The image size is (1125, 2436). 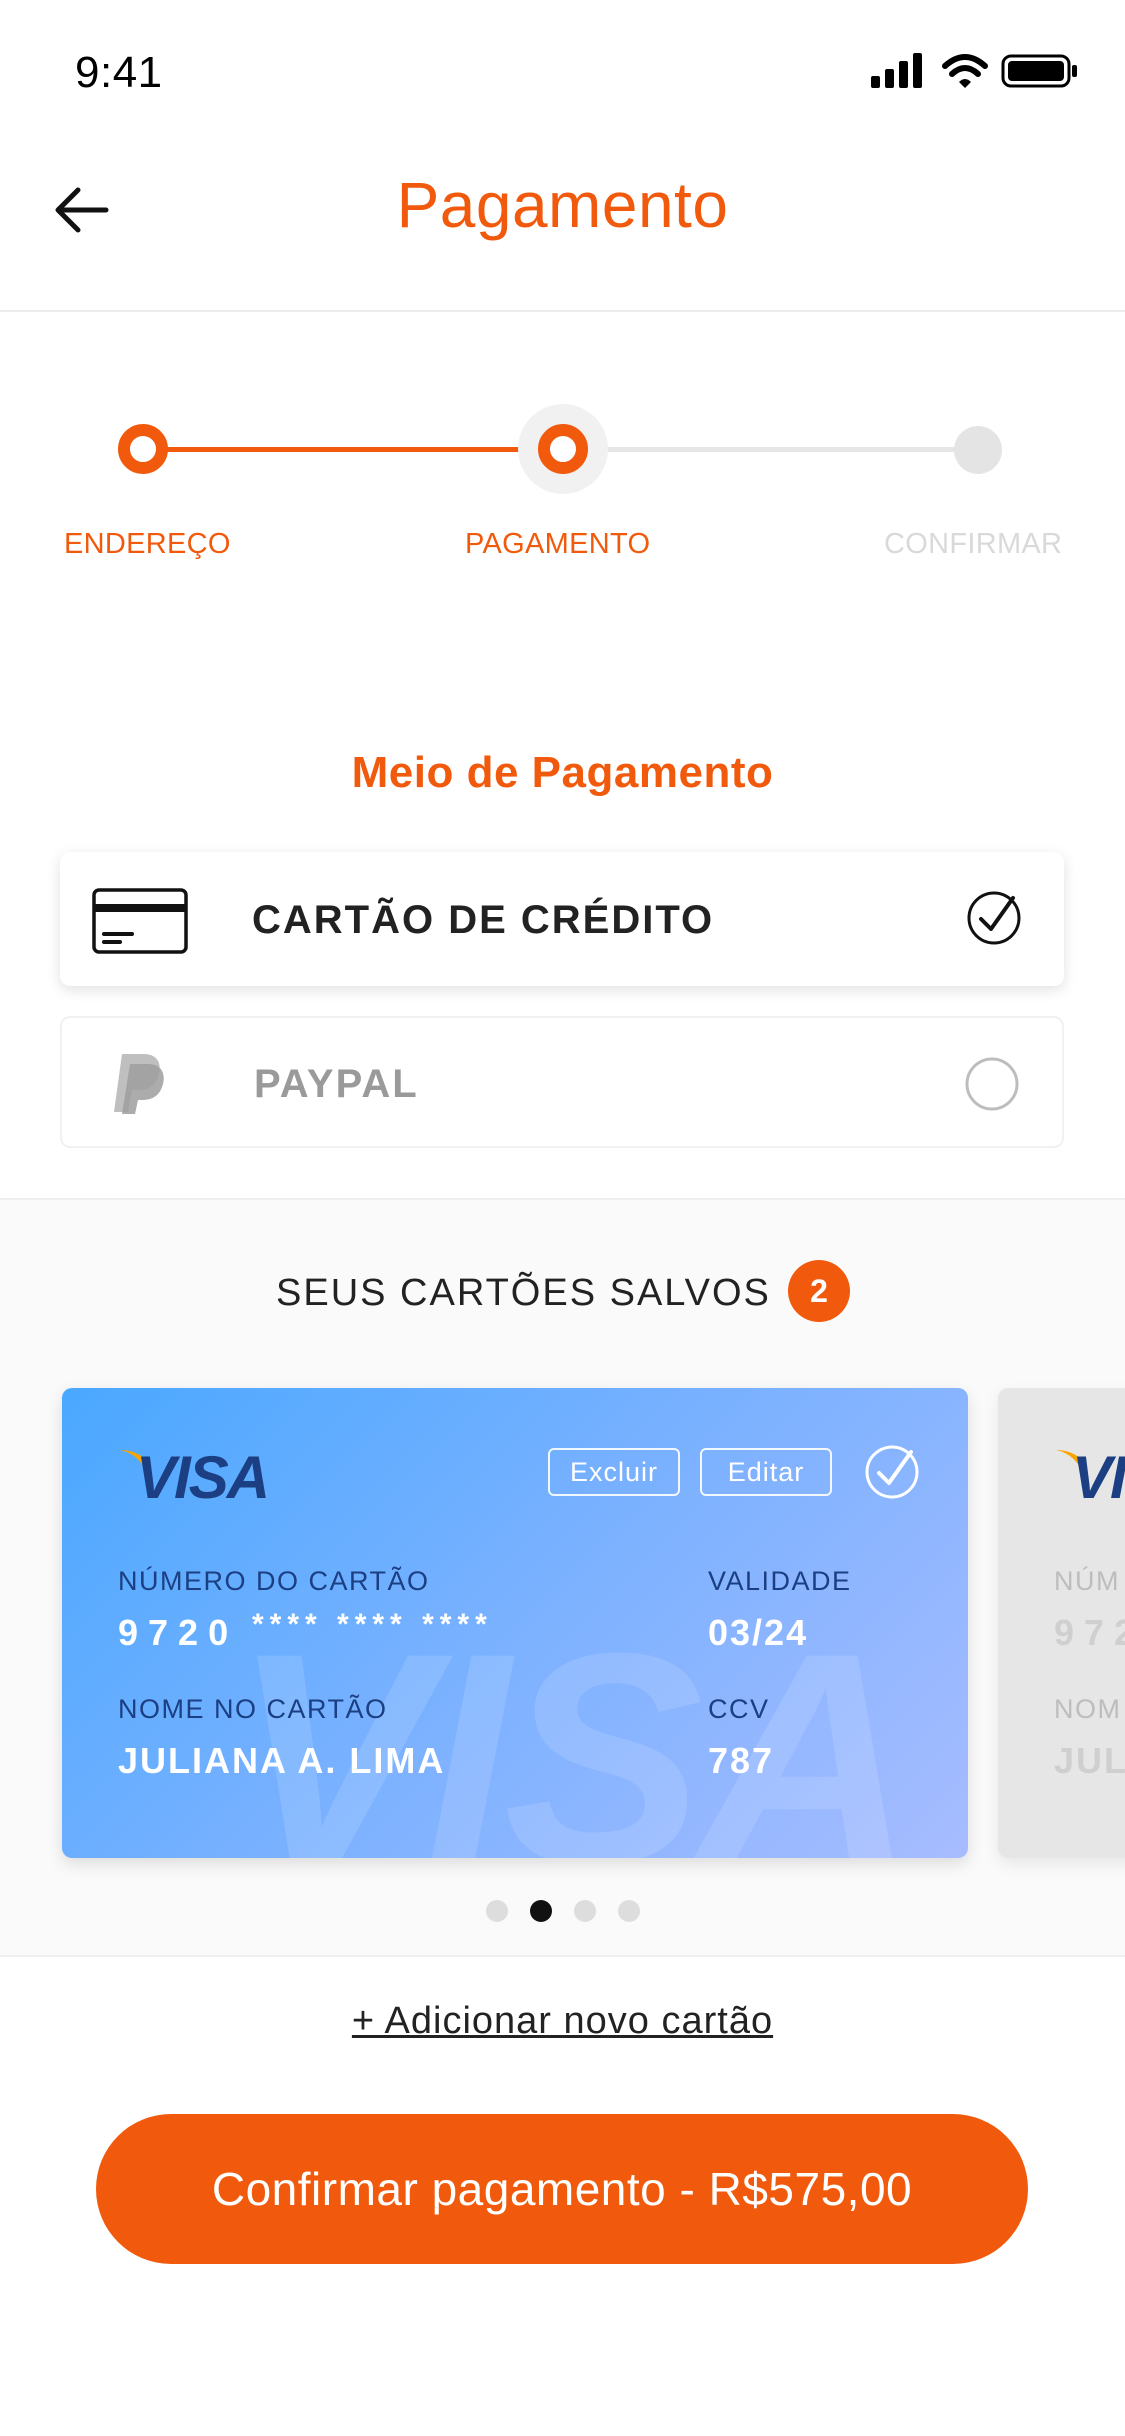 What do you see at coordinates (741, 1760) in the screenshot?
I see `card-ccv-value: 787` at bounding box center [741, 1760].